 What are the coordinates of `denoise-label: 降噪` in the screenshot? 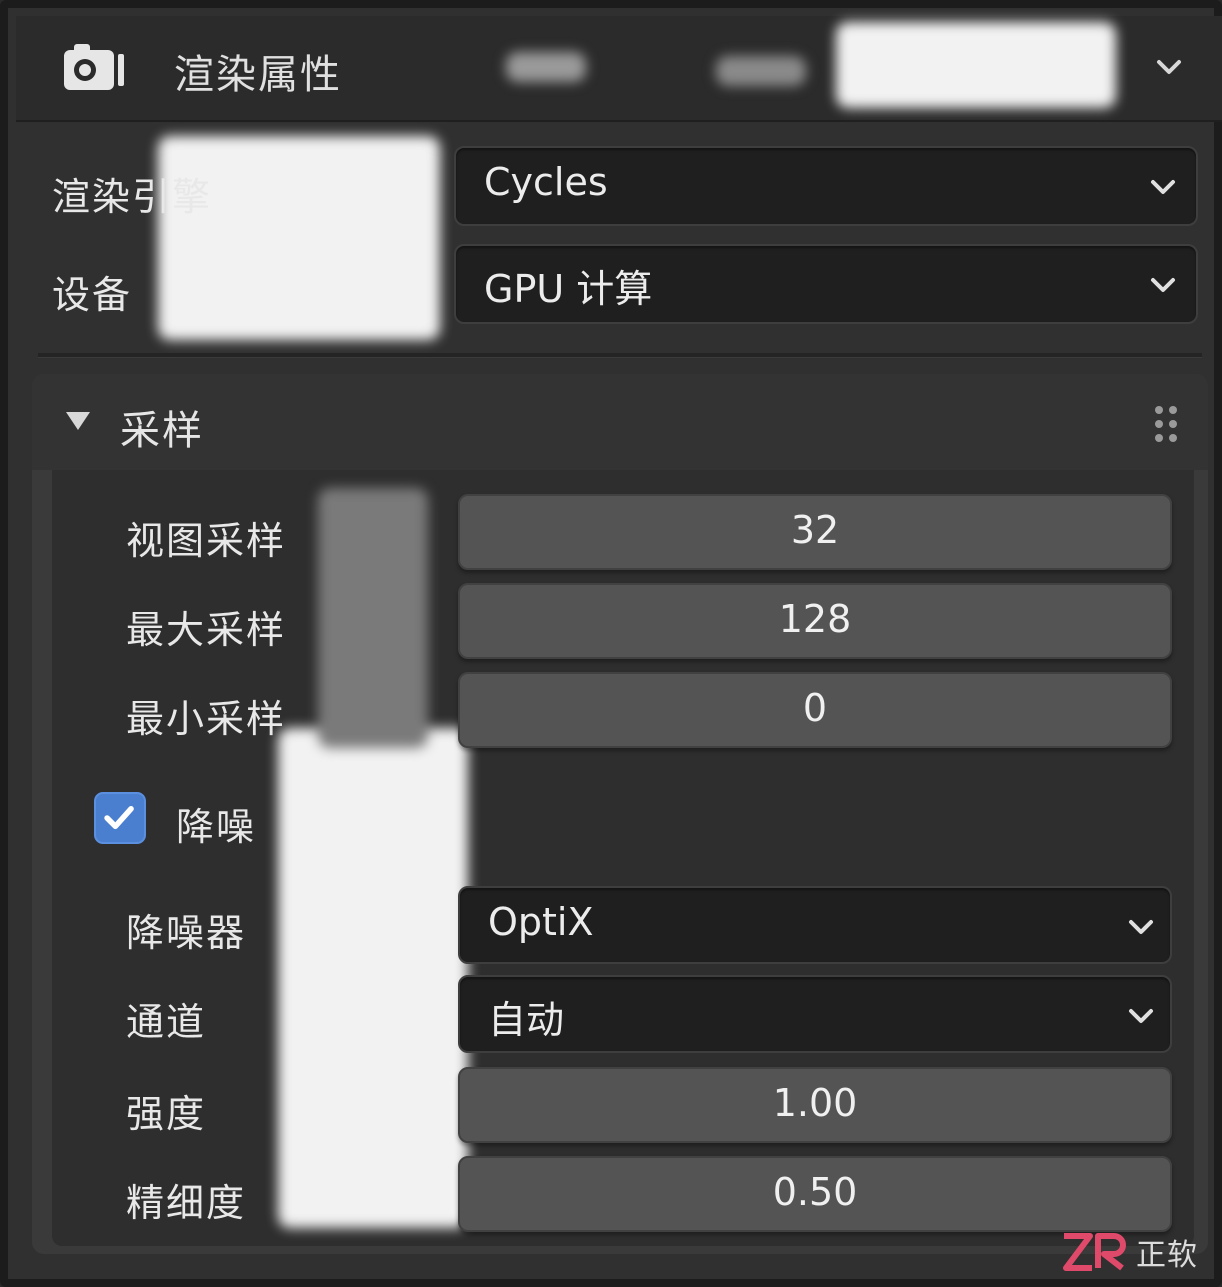 It's located at (216, 823).